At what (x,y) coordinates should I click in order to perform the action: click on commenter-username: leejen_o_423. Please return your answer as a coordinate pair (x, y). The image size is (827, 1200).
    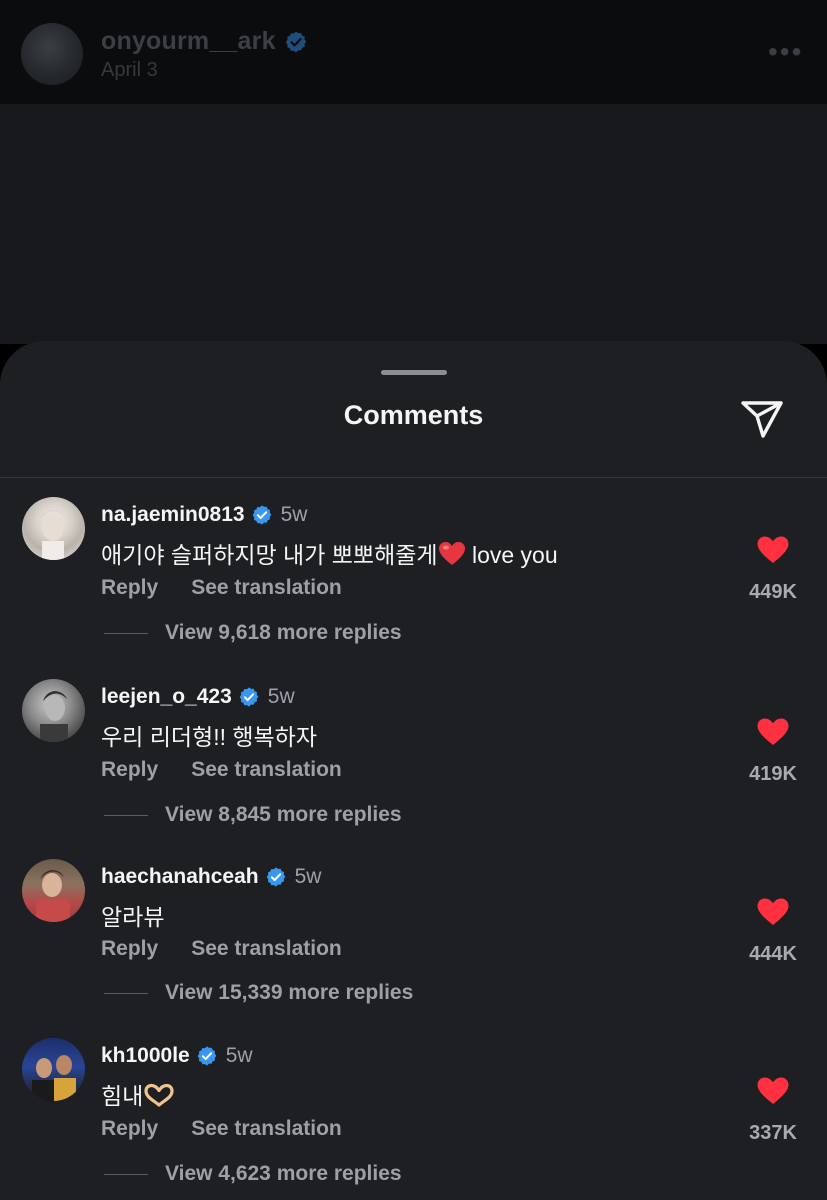
    Looking at the image, I should click on (166, 697).